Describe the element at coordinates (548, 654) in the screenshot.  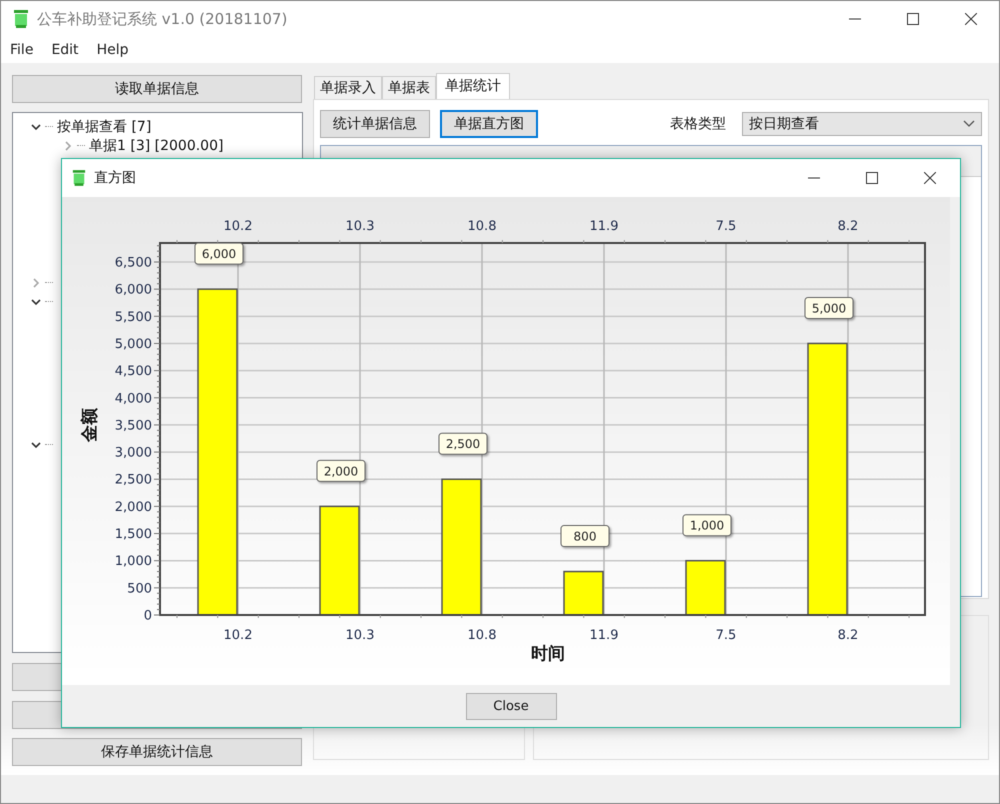
I see `x-axis-title: 时间` at that location.